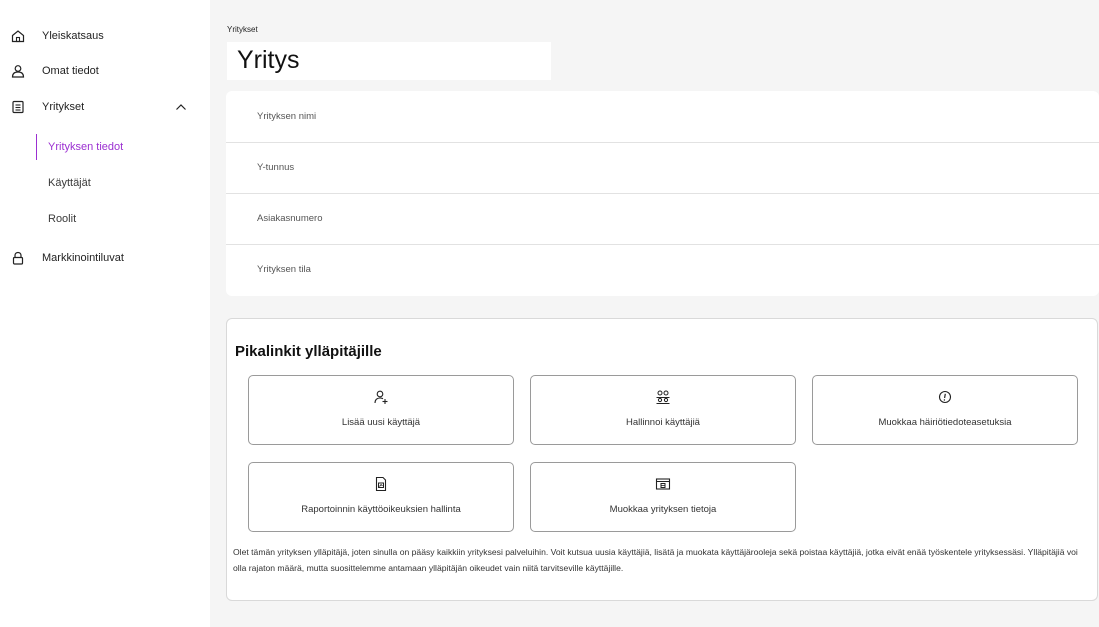 This screenshot has height=627, width=1099. I want to click on sidebar-item-omat-tiedot: Omat tiedot, so click(105, 71).